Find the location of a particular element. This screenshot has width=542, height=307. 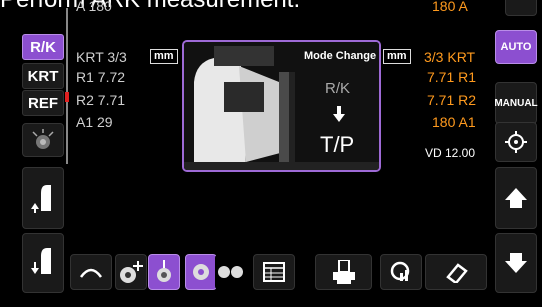

chin-rest-active-button is located at coordinates (164, 272).